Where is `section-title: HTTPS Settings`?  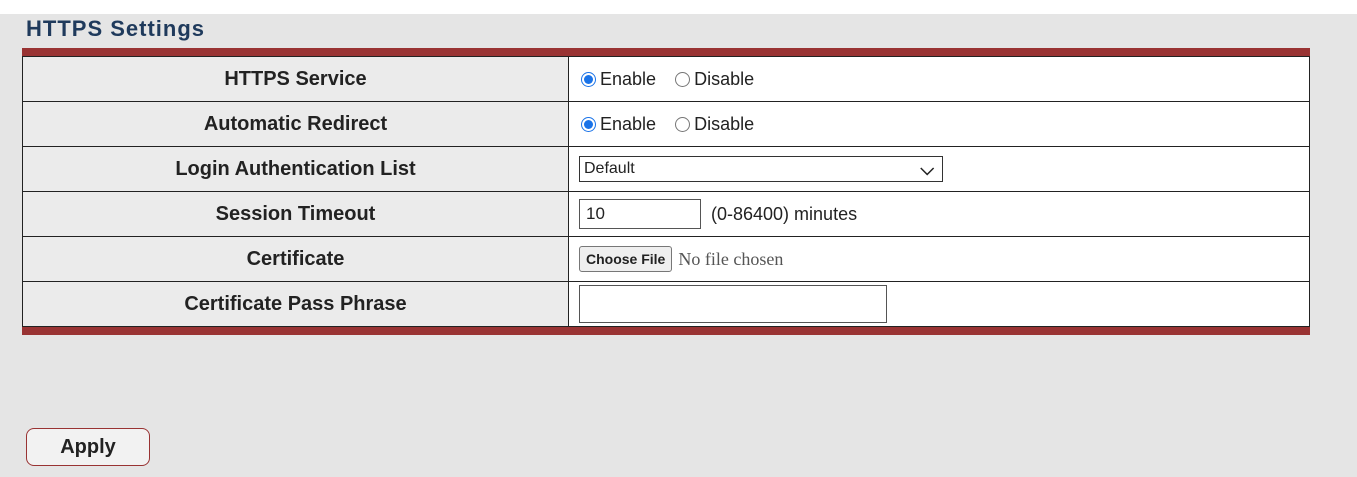 section-title: HTTPS Settings is located at coordinates (116, 28).